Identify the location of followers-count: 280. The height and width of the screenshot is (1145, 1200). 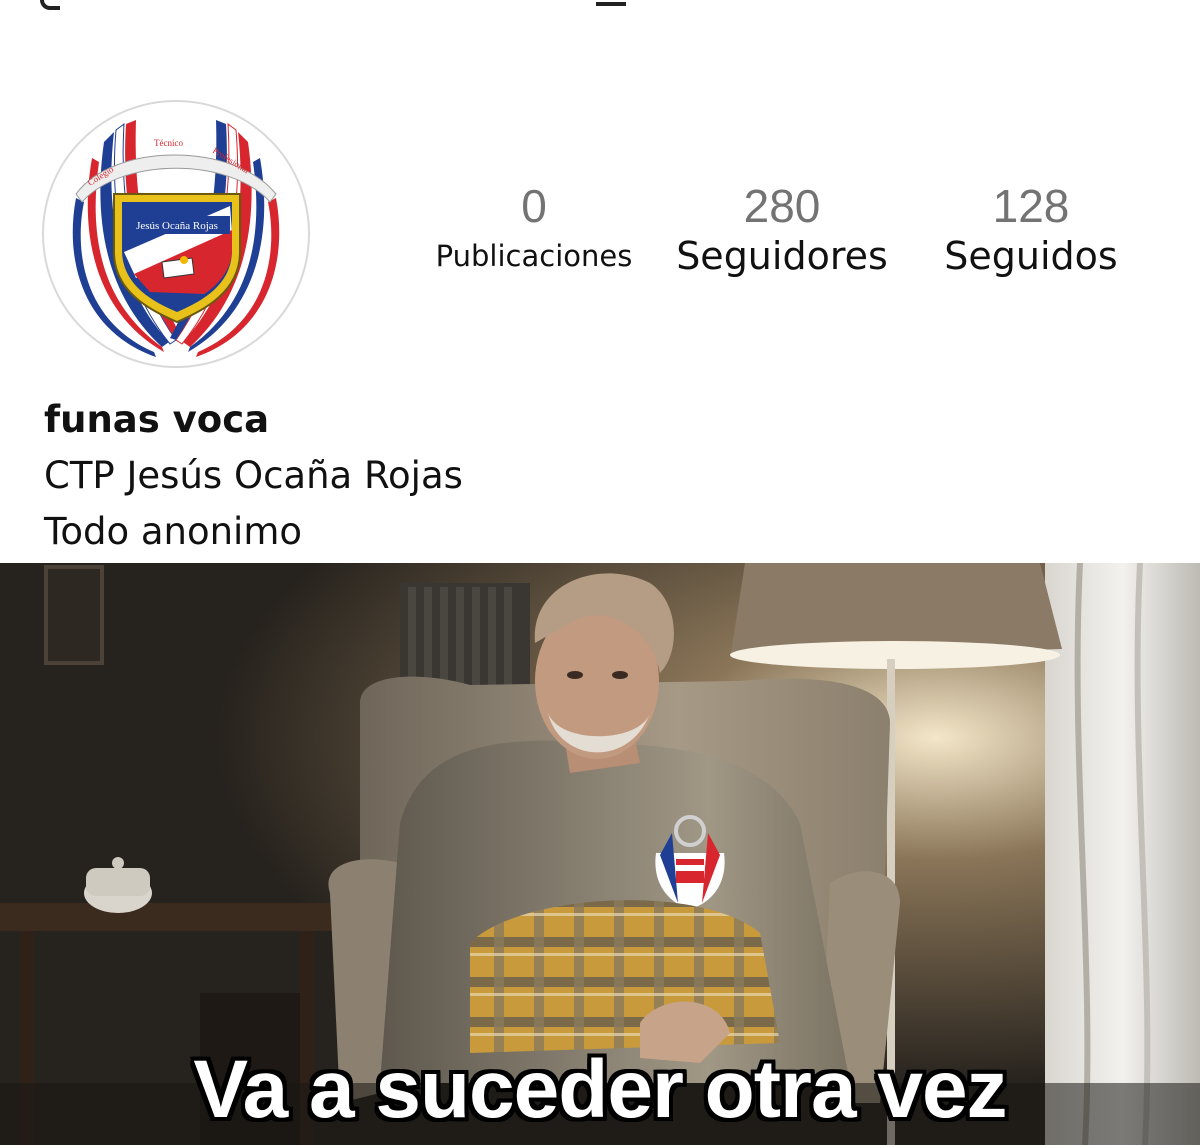
(782, 206).